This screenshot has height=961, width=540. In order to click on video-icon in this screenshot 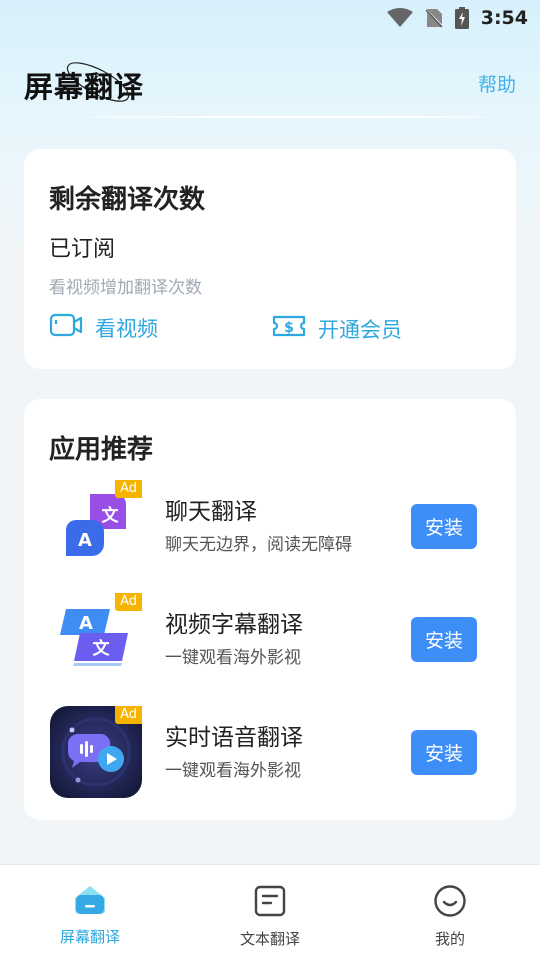, I will do `click(66, 327)`.